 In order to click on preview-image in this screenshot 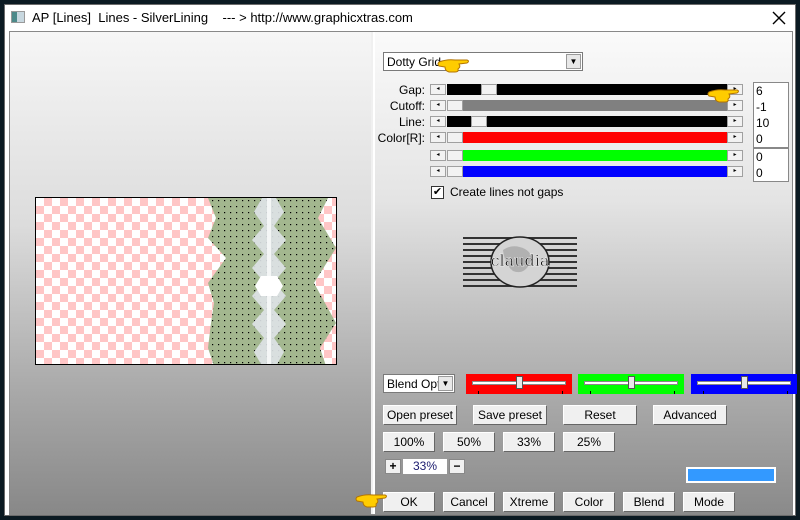, I will do `click(186, 281)`.